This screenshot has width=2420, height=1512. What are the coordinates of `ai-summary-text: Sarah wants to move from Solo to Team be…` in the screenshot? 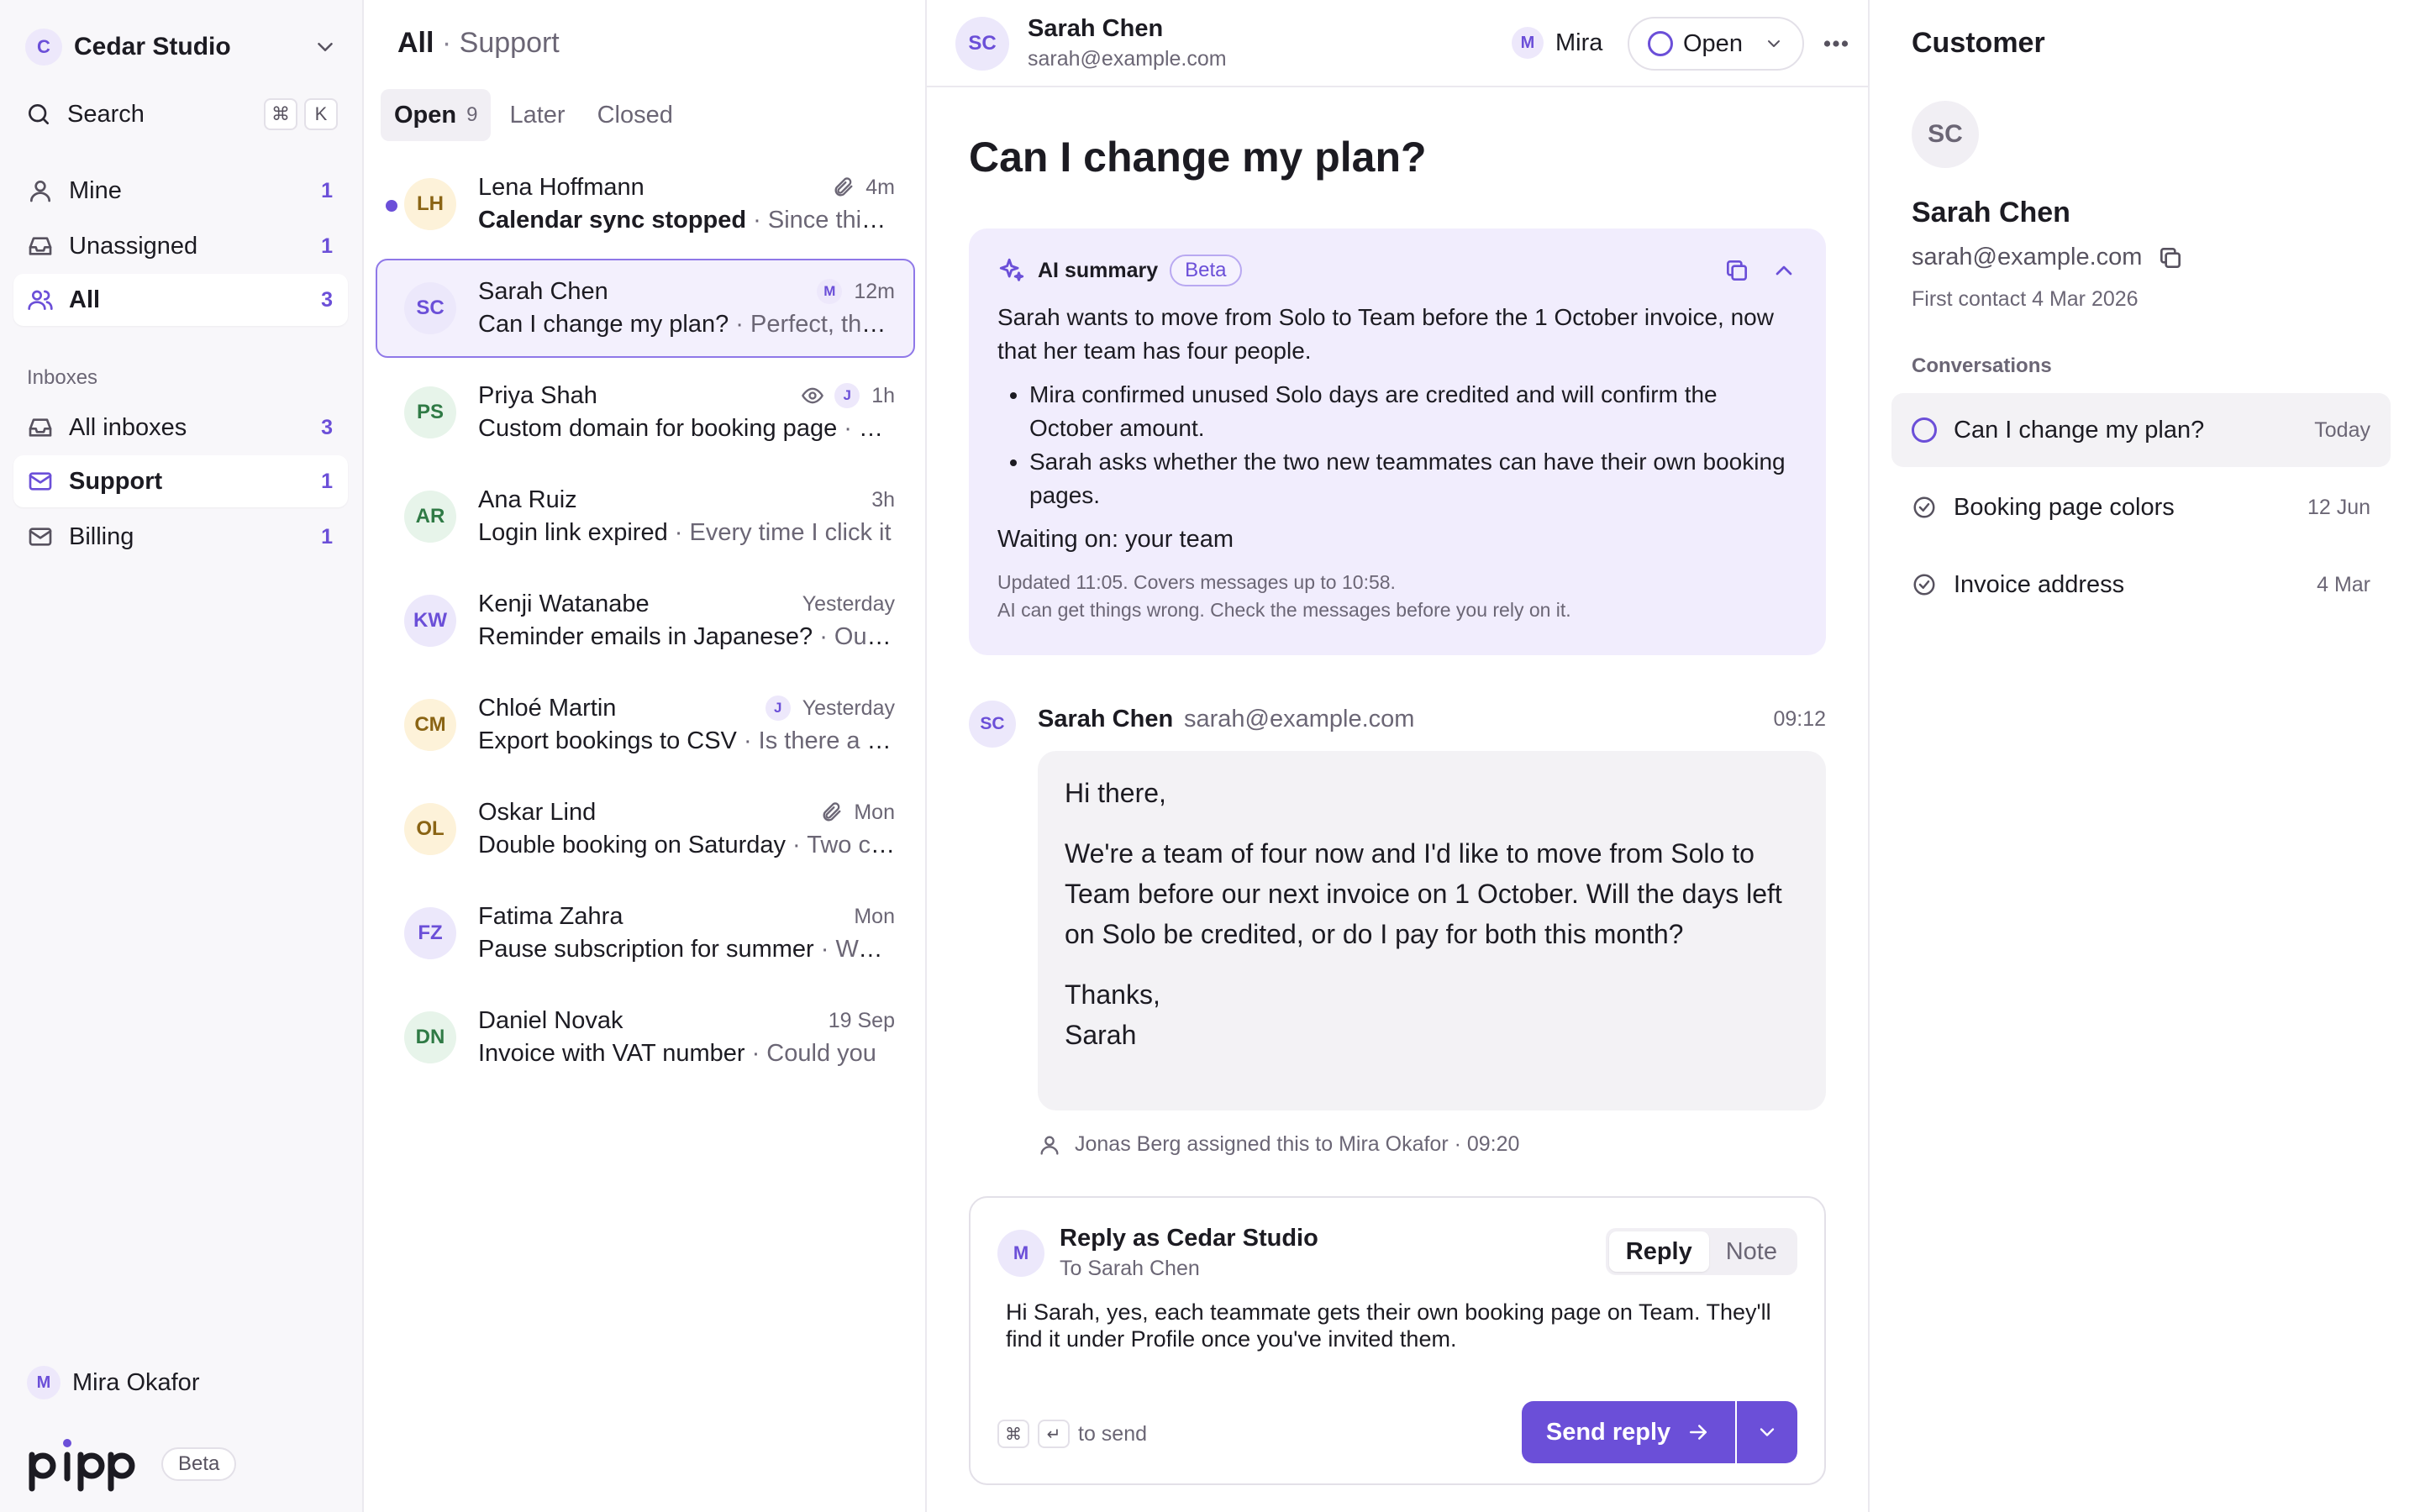 It's located at (1385, 334).